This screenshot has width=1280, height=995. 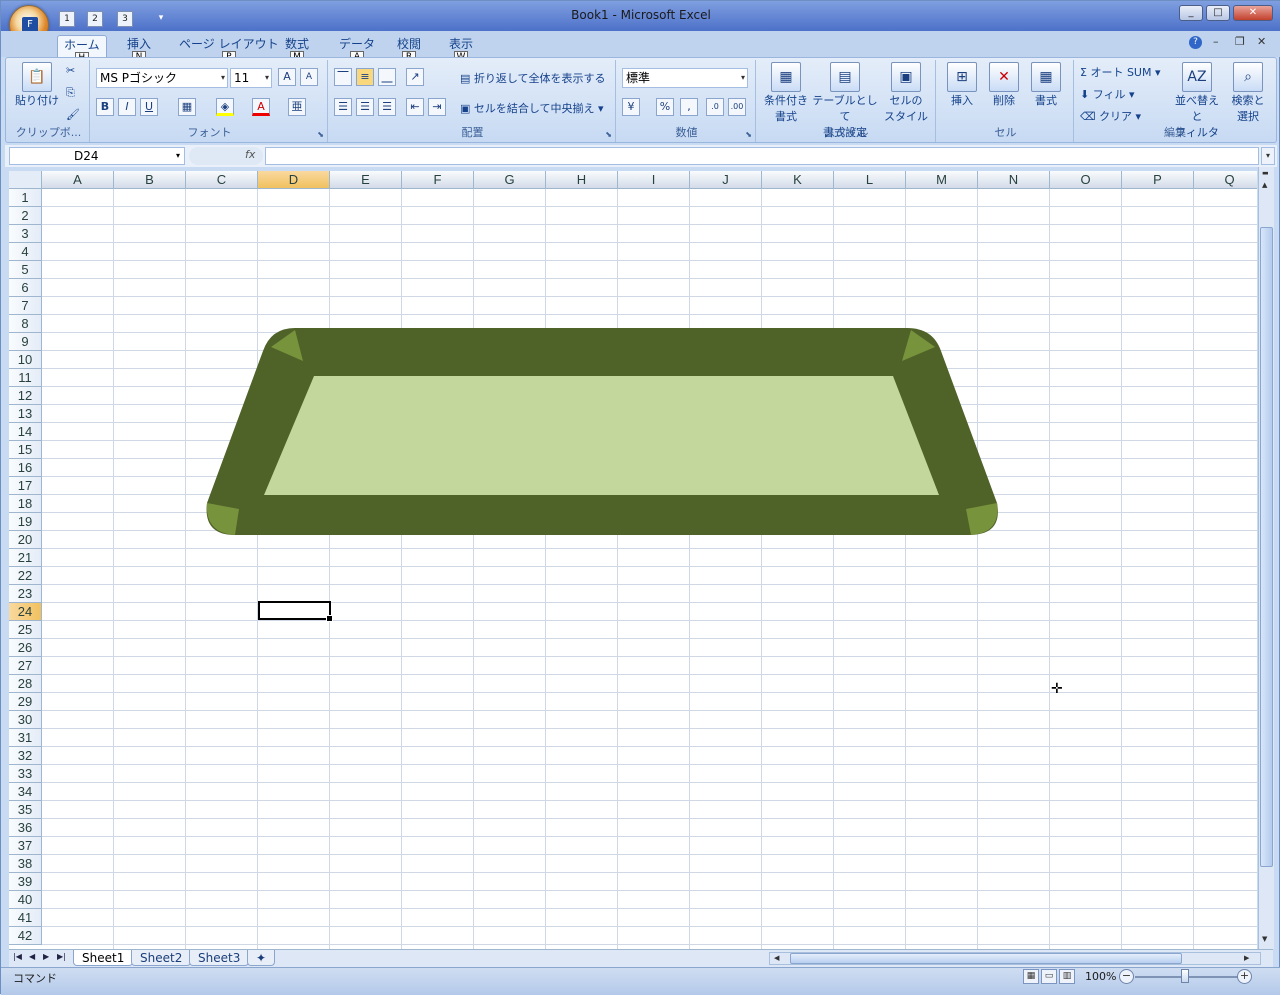 What do you see at coordinates (1090, 116) in the screenshot?
I see `eraser-icon: ⌫` at bounding box center [1090, 116].